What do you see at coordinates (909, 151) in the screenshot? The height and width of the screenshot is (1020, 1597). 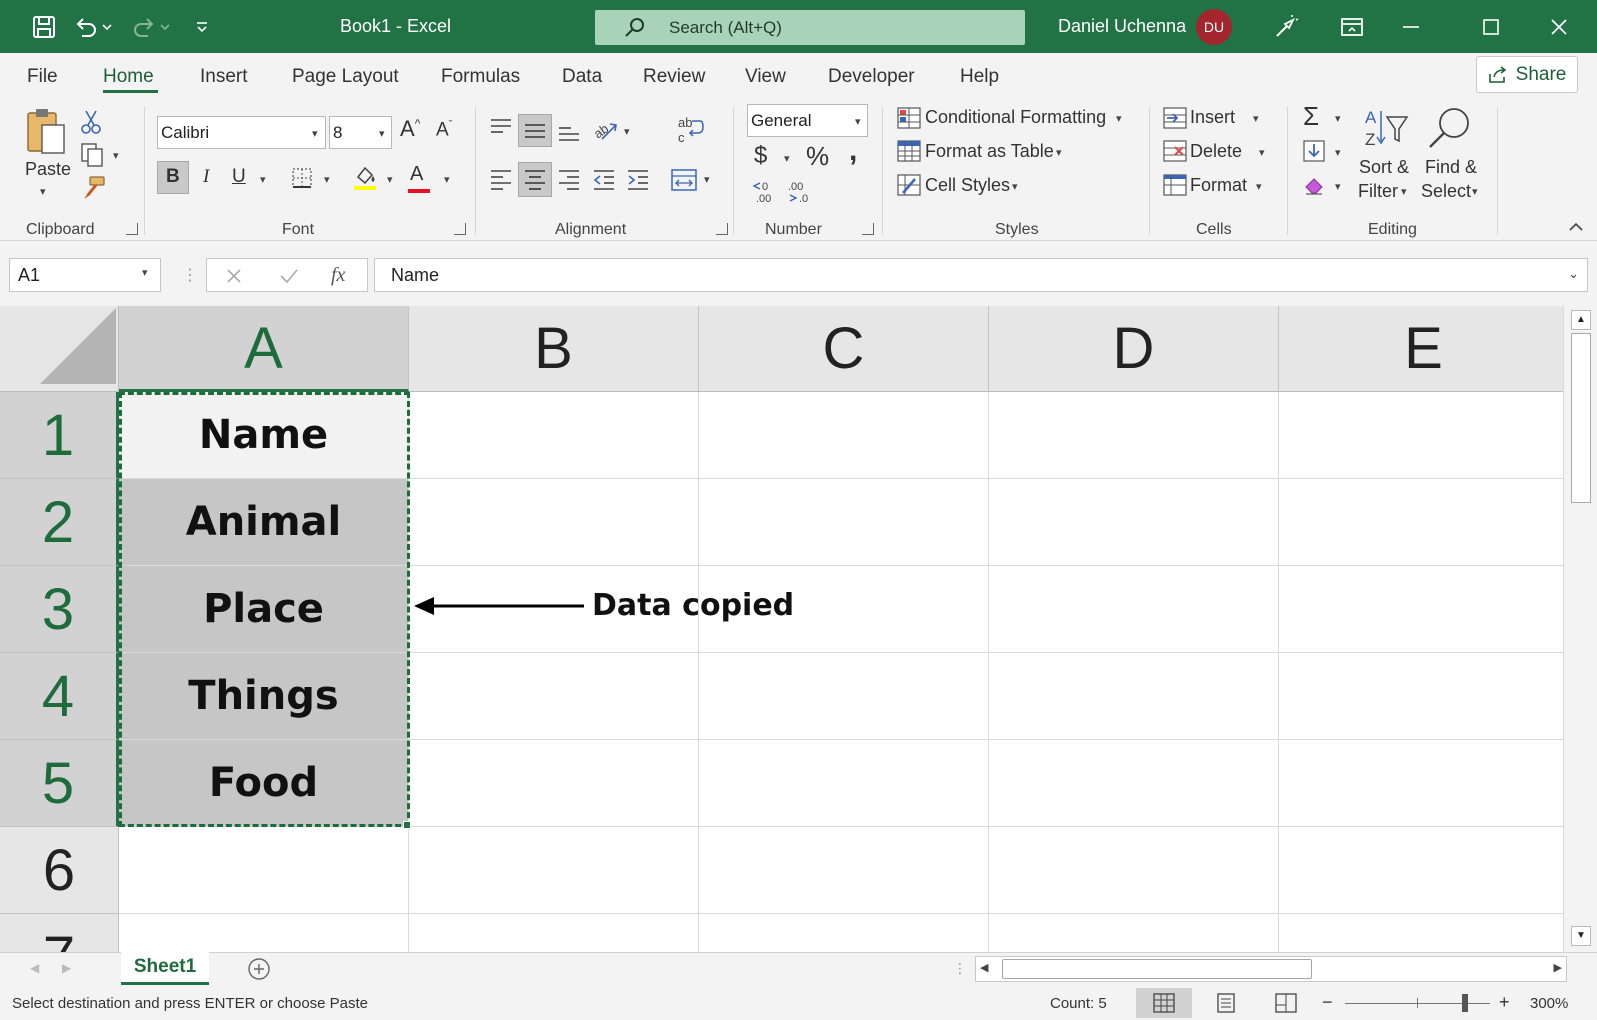 I see `format-as-table-icon` at bounding box center [909, 151].